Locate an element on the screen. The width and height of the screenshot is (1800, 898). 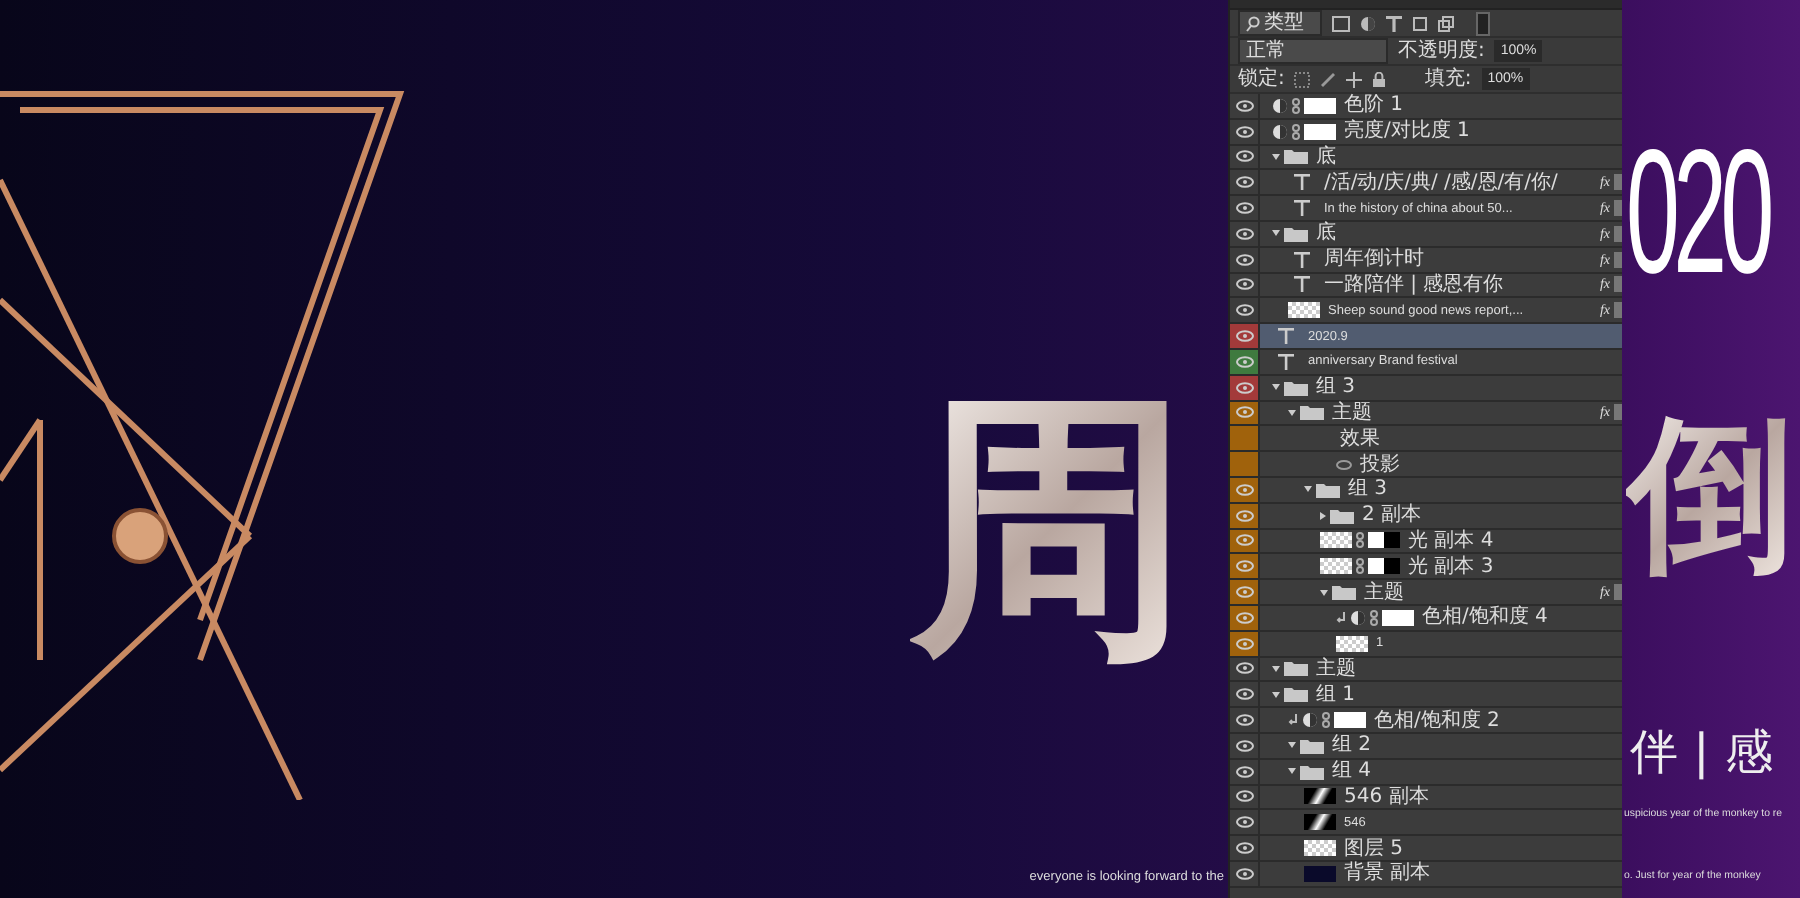
layer-name: 色相/饱和度 4 is located at coordinates (1485, 617).